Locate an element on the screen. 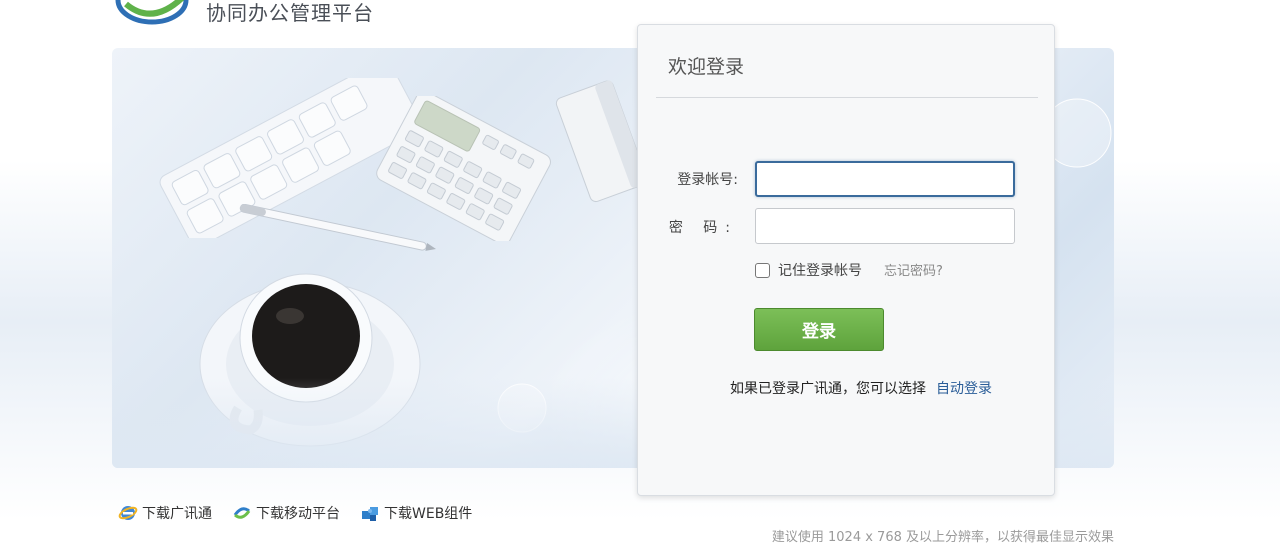 Image resolution: width=1280 pixels, height=545 pixels. app-title: 协同办公管理平台 is located at coordinates (290, 13).